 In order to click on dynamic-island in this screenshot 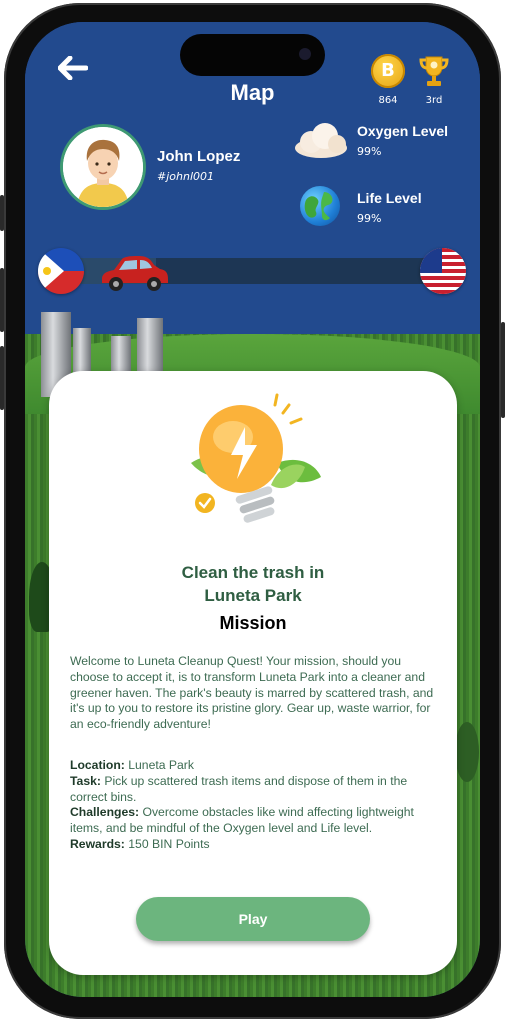, I will do `click(252, 55)`.